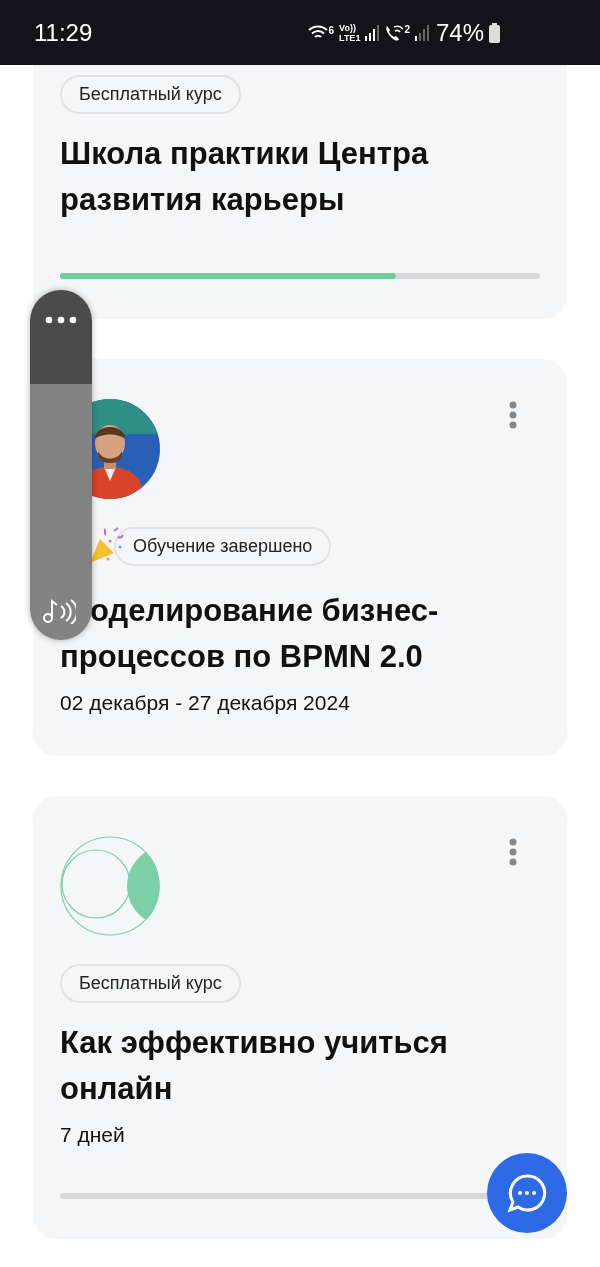  What do you see at coordinates (350, 32) in the screenshot?
I see `volte-indicator: Vo)) LTE1` at bounding box center [350, 32].